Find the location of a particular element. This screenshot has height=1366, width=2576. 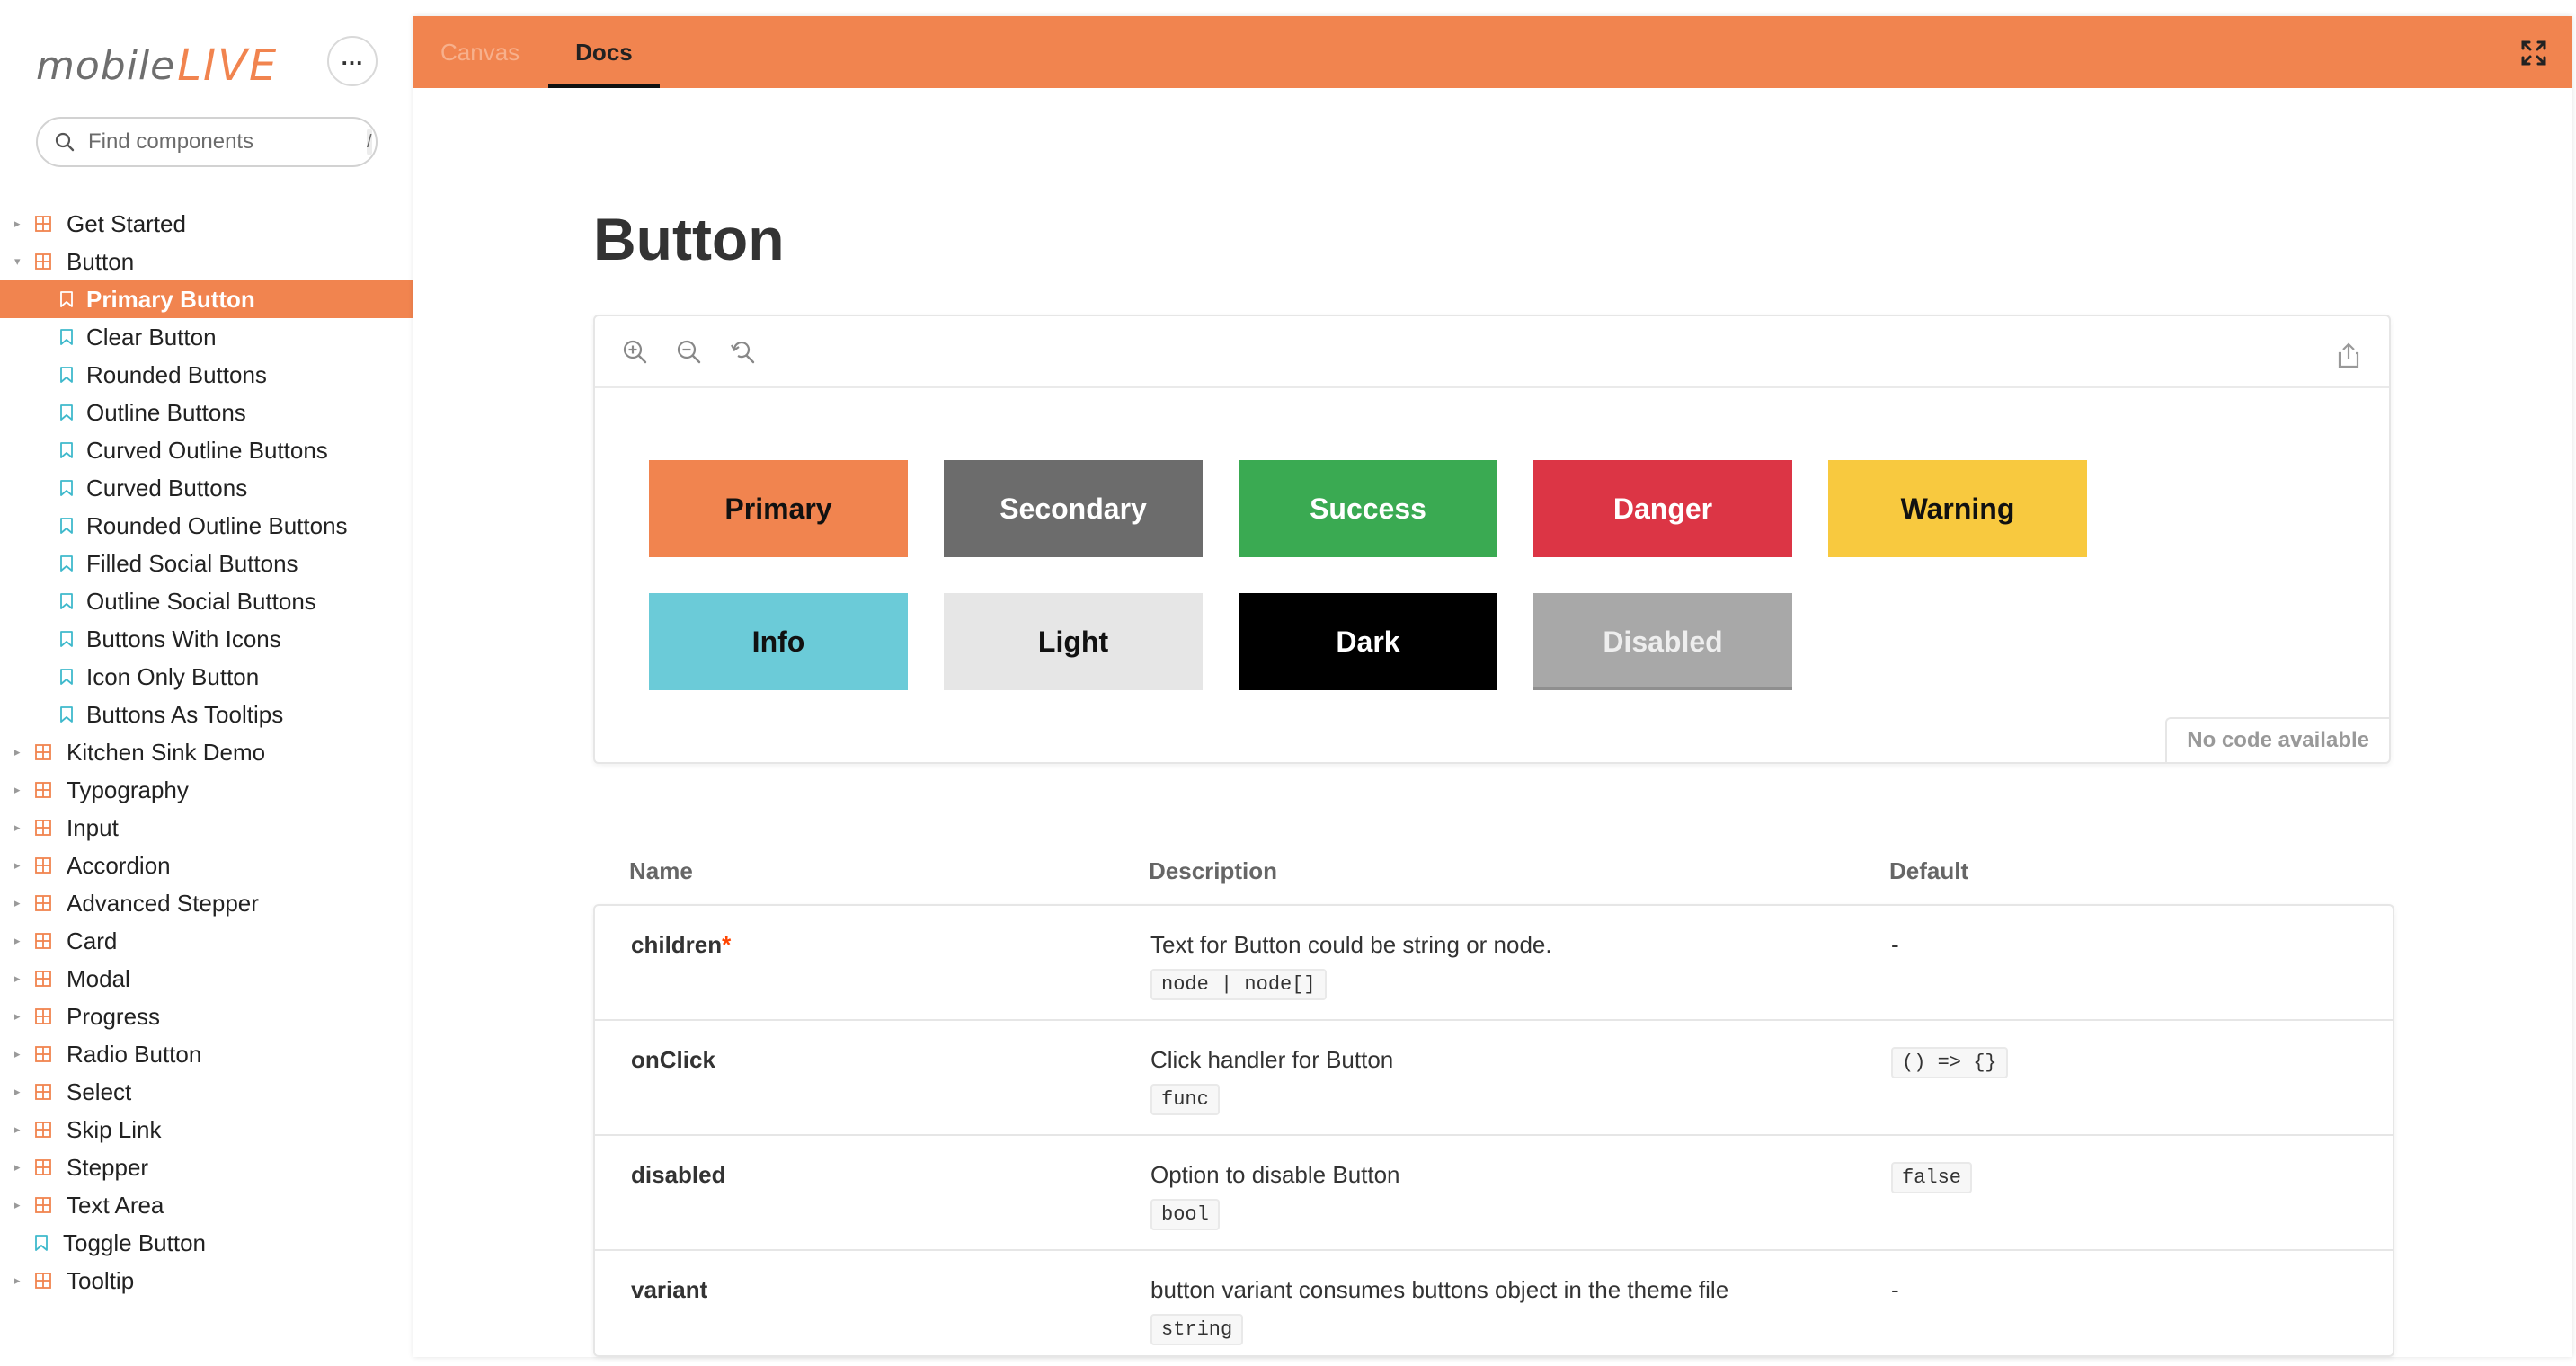

sidebar-item-stepper: ▸ Stepper is located at coordinates (206, 1167).